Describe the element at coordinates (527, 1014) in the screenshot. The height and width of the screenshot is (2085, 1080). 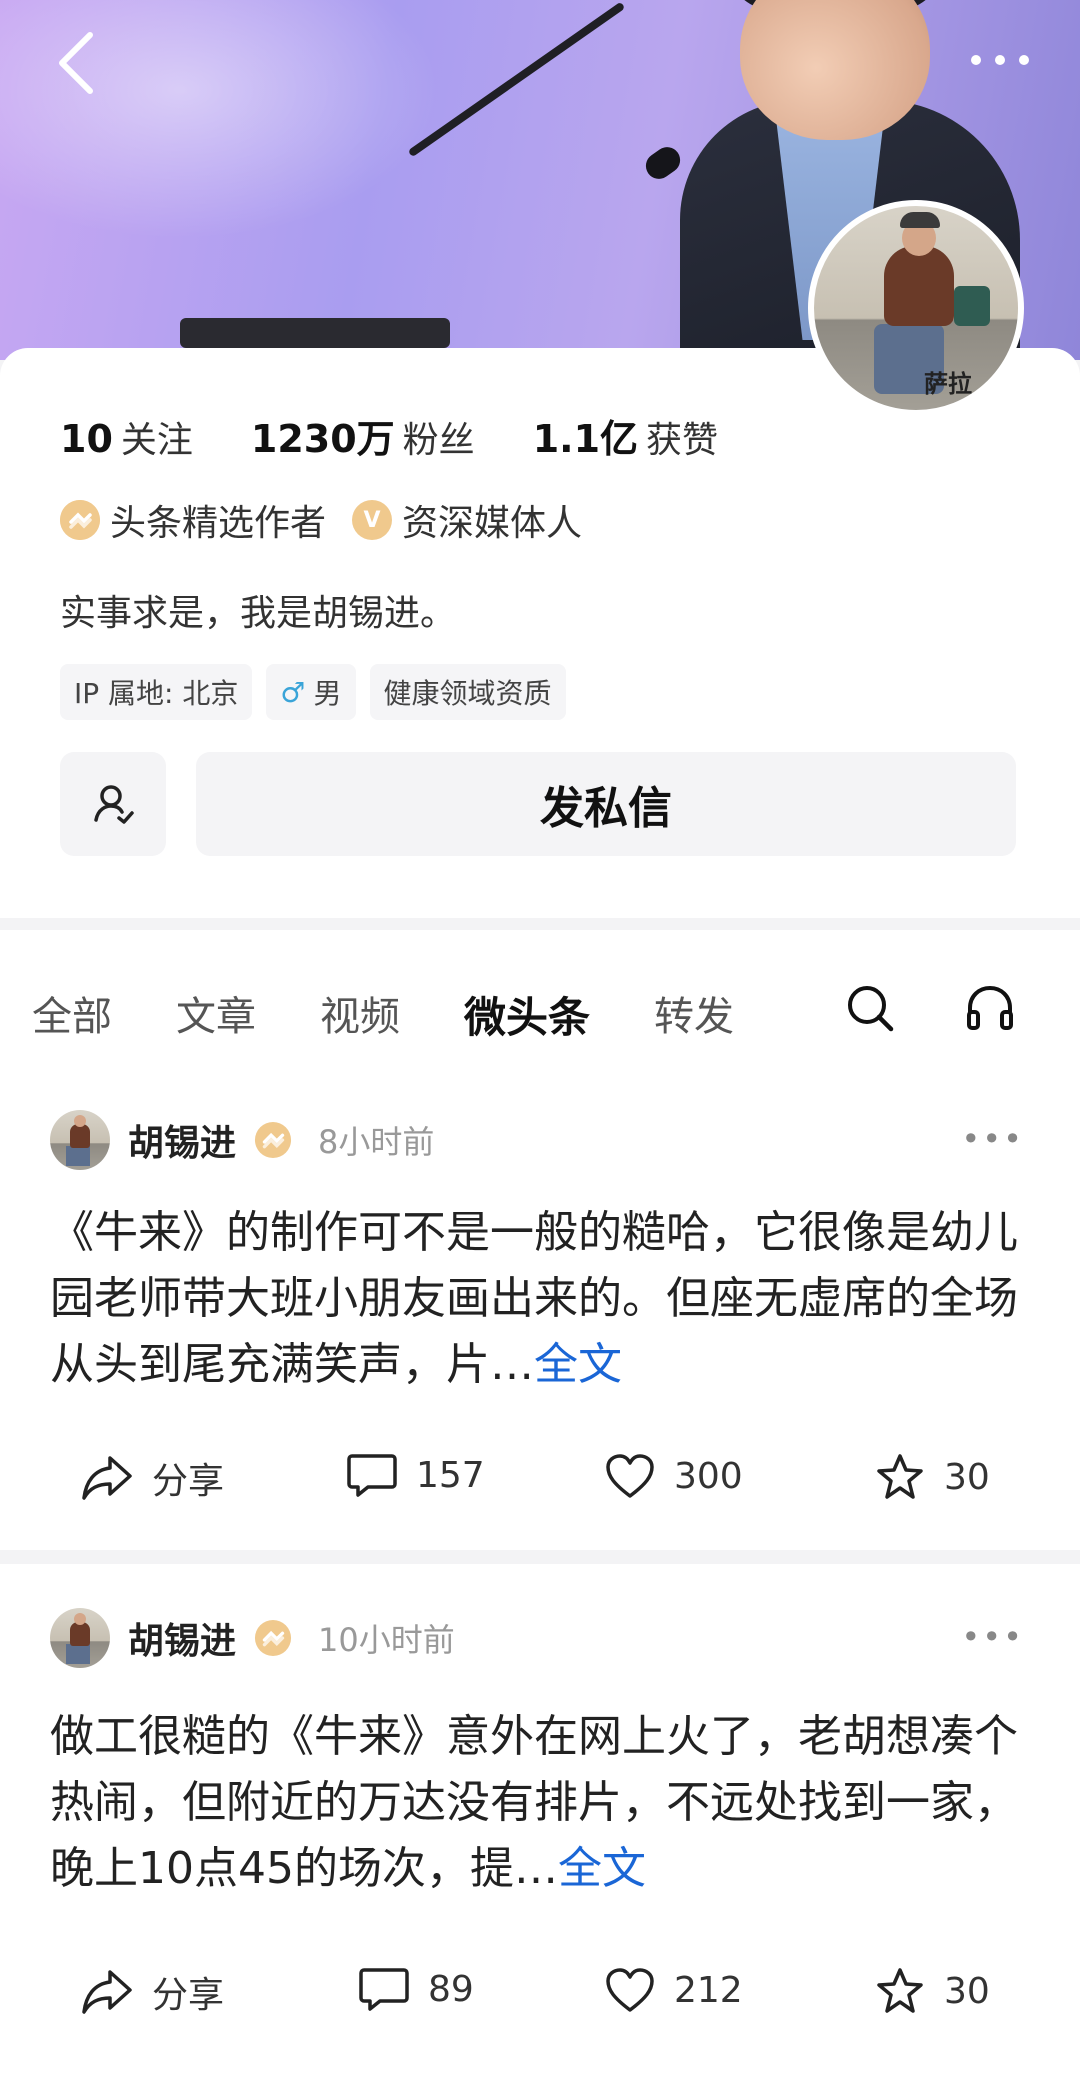
I see `tab-micro-posts: 微头条` at that location.